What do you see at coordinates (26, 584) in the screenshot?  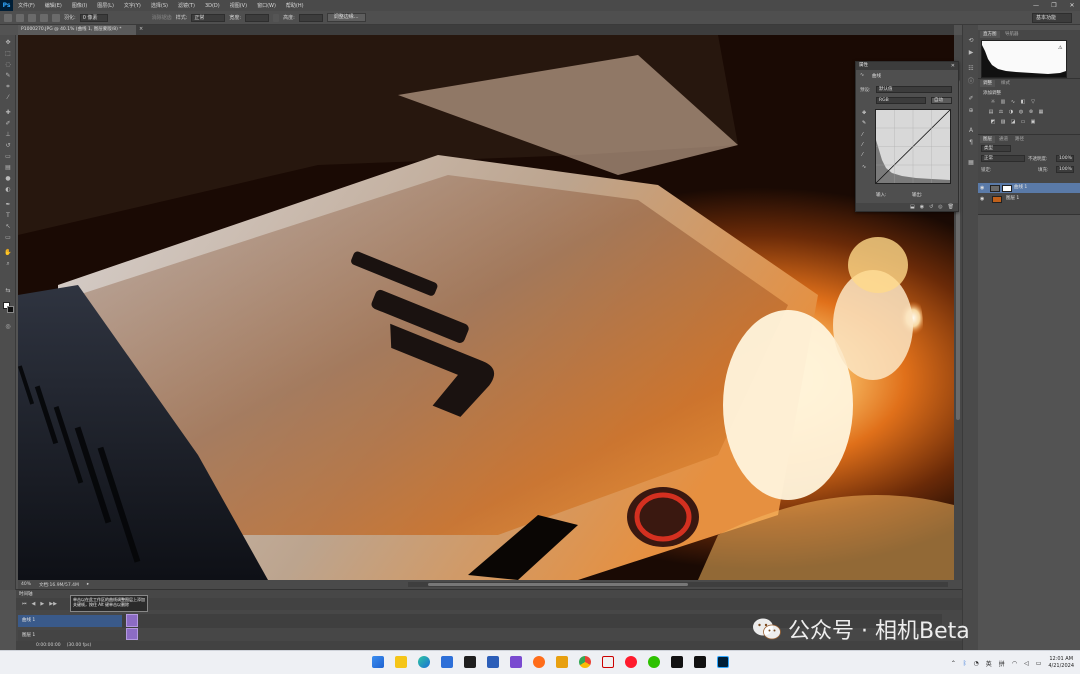 I see `zoom-level: 40%` at bounding box center [26, 584].